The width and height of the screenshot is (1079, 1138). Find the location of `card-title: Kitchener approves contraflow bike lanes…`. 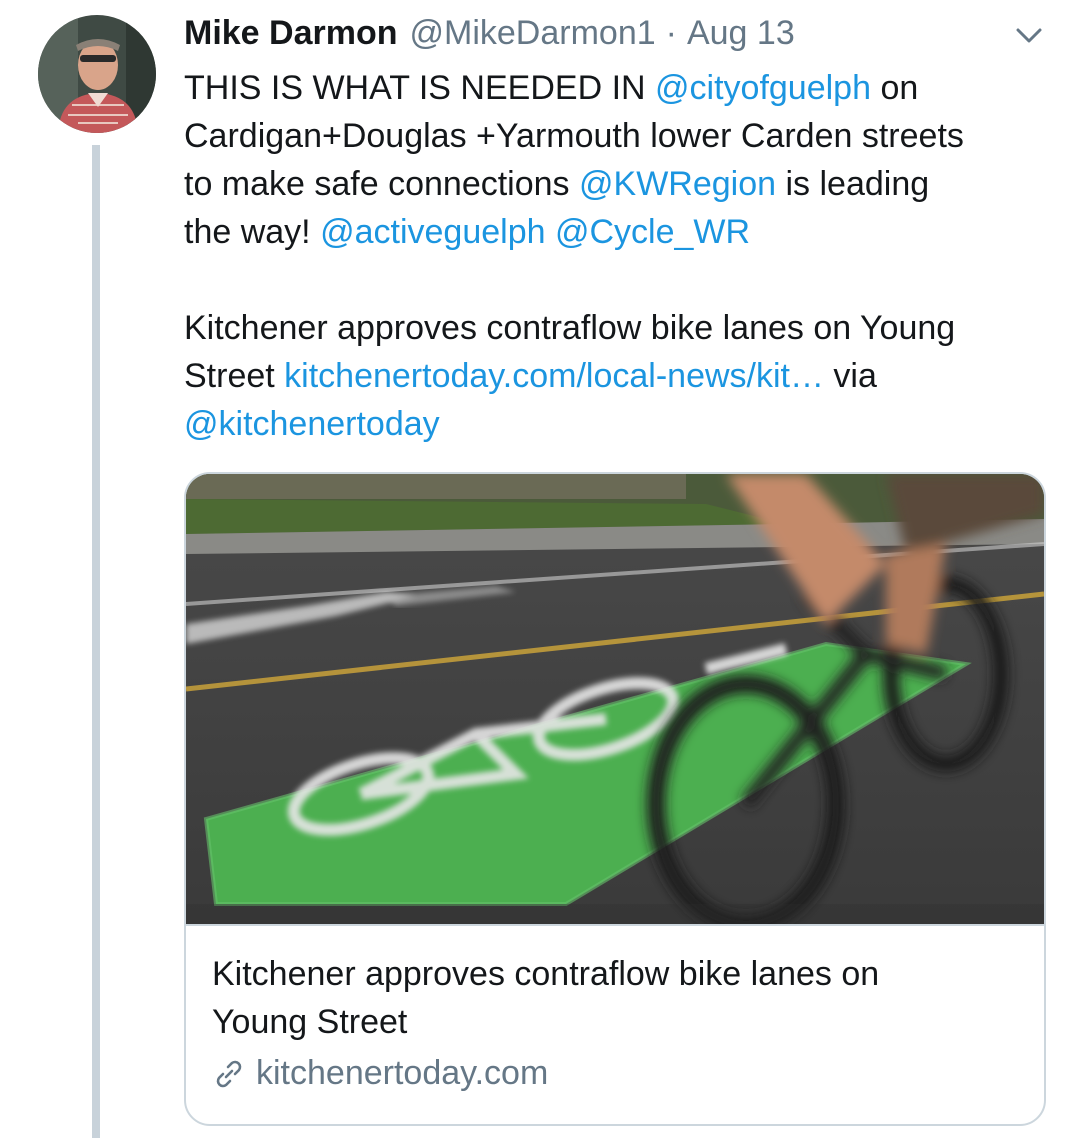

card-title: Kitchener approves contraflow bike lanes… is located at coordinates (612, 998).